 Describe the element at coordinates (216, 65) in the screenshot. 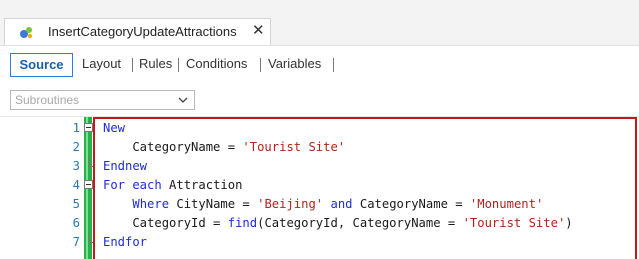

I see `tab-conditions: Conditions` at that location.